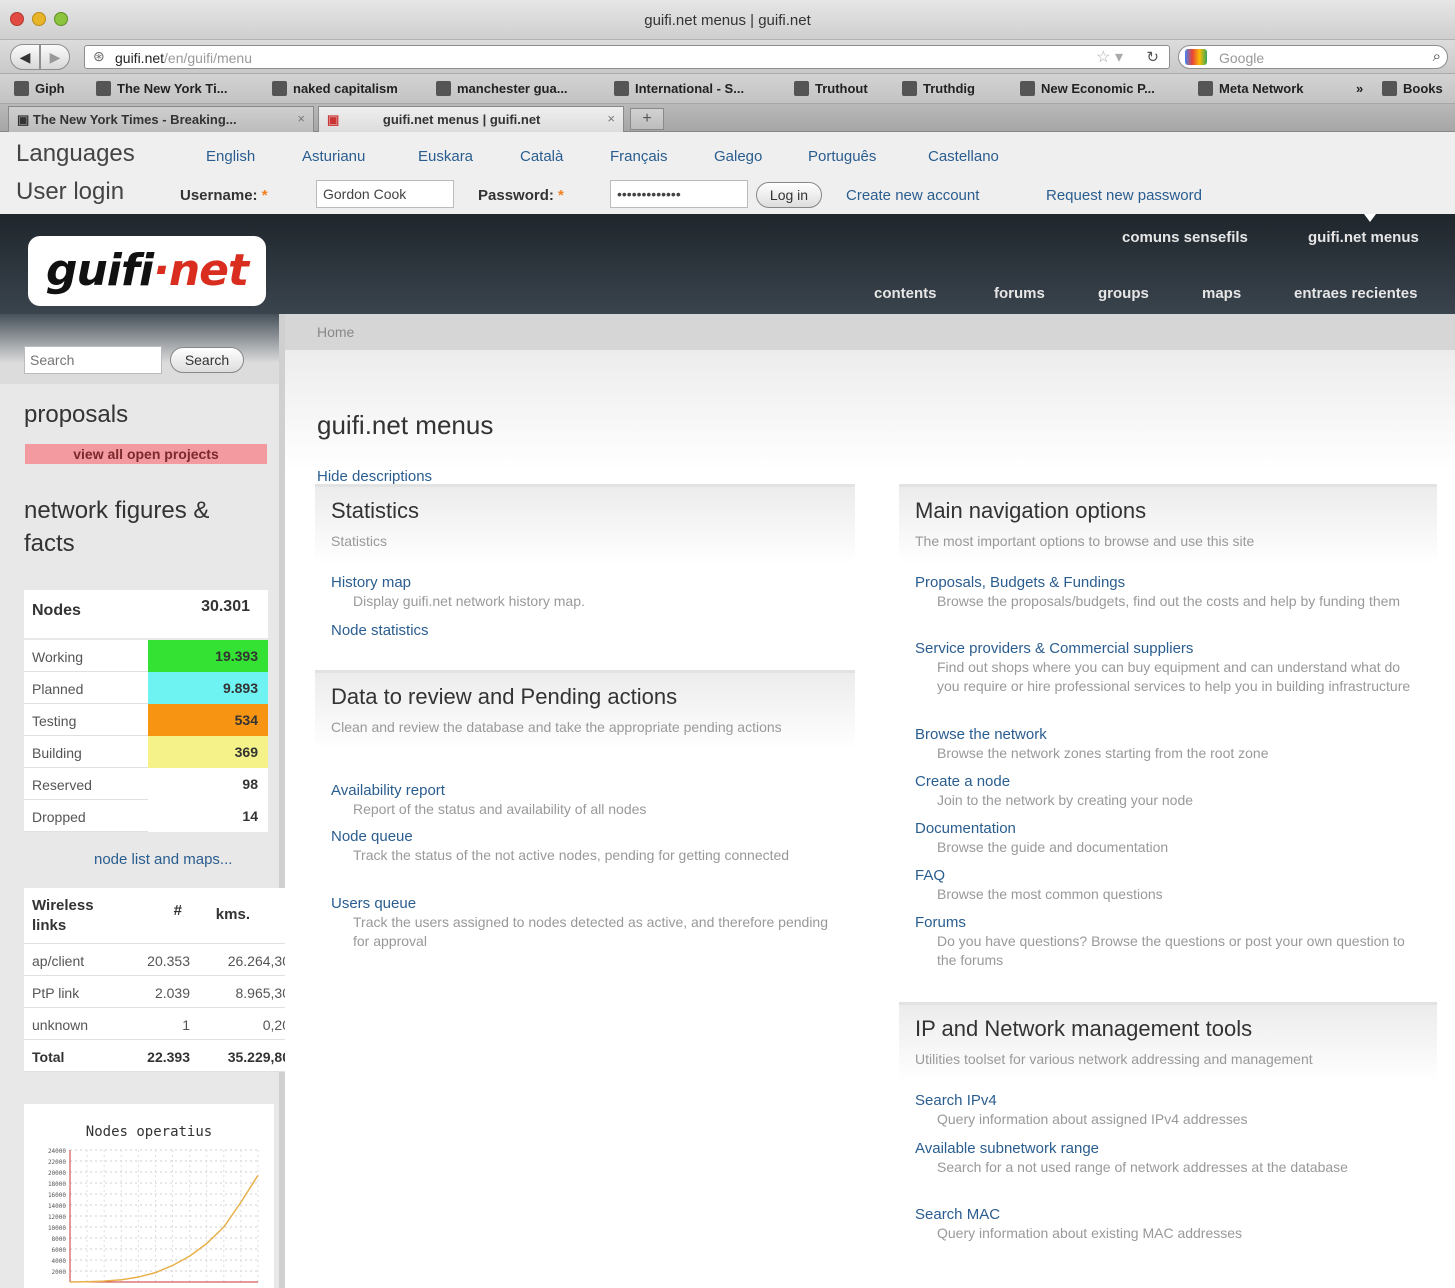 Image resolution: width=1455 pixels, height=1288 pixels. I want to click on bookmark-item: naked capitalism, so click(335, 88).